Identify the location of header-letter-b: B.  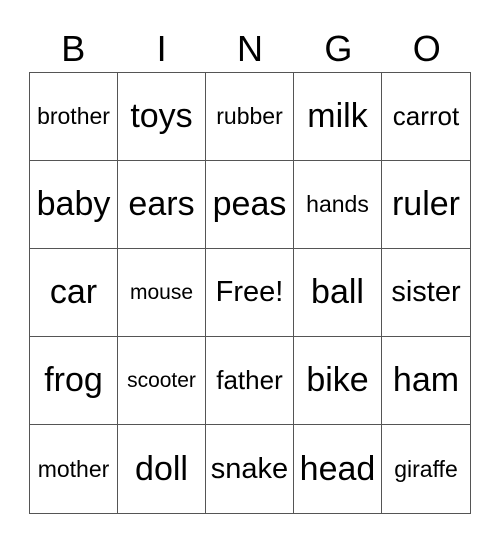
(73, 48).